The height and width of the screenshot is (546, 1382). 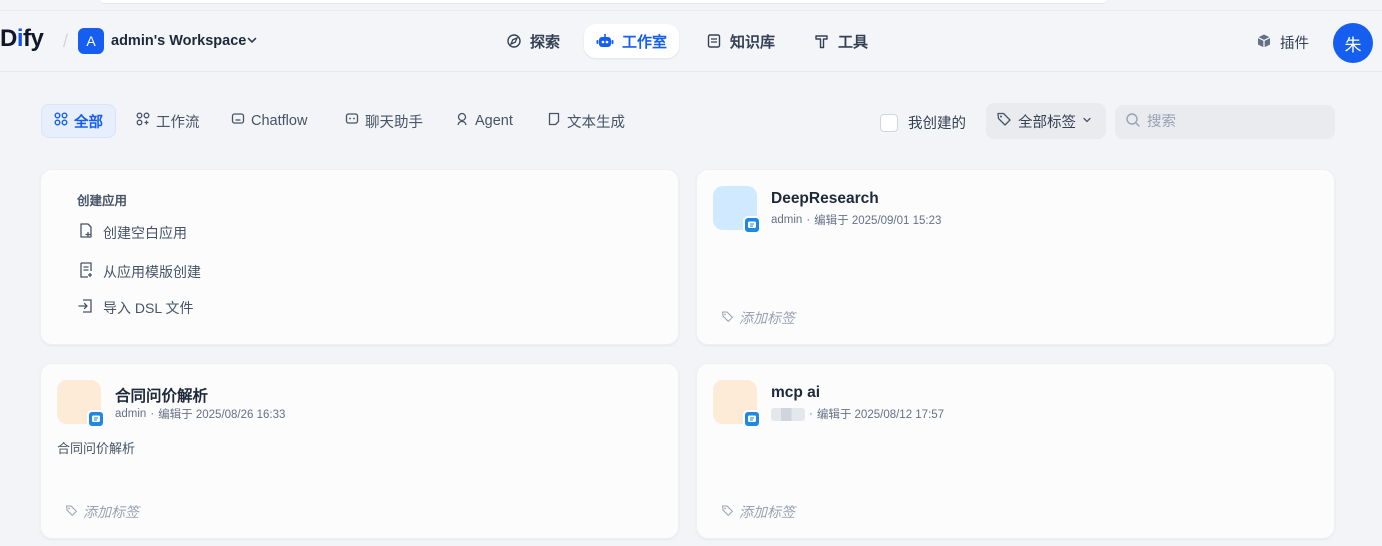 What do you see at coordinates (352, 121) in the screenshot?
I see `chat-icon` at bounding box center [352, 121].